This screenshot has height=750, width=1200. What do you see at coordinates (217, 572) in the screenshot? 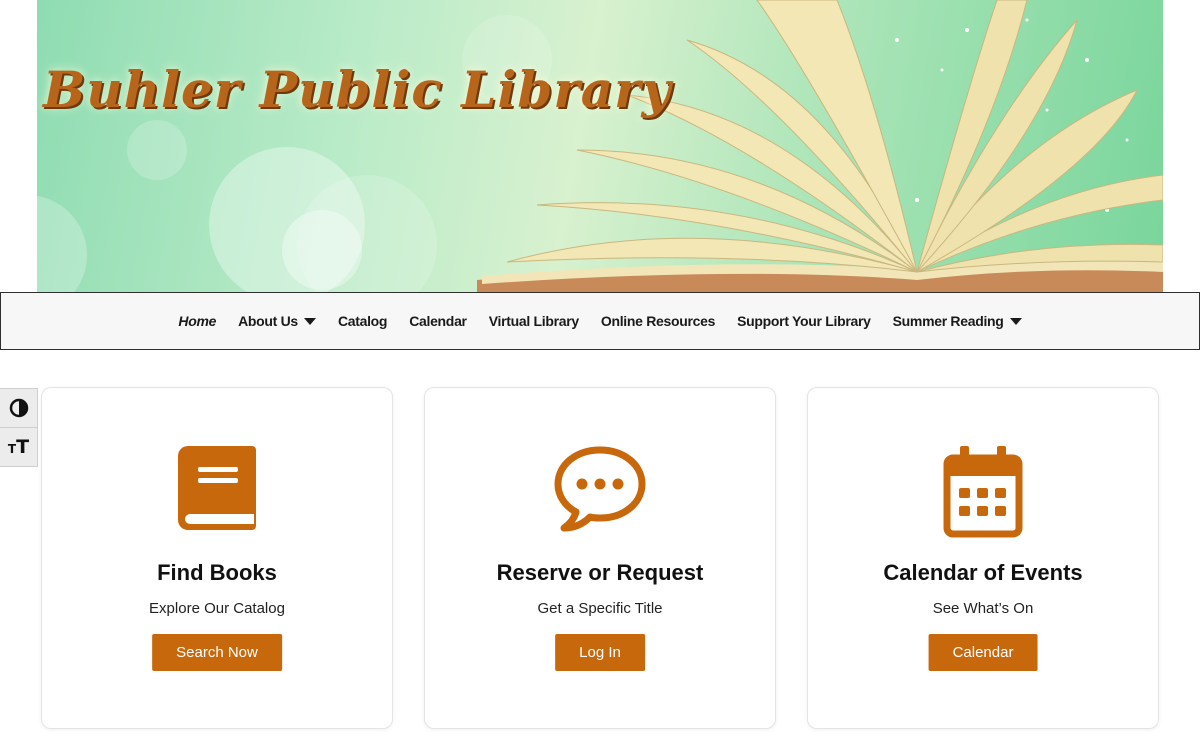
I see `card-title: Find Books` at bounding box center [217, 572].